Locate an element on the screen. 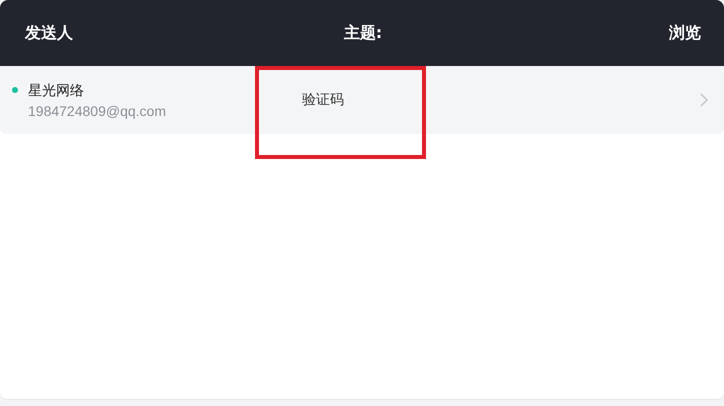 This screenshot has width=724, height=406. sender-name: 星光网络 is located at coordinates (56, 91).